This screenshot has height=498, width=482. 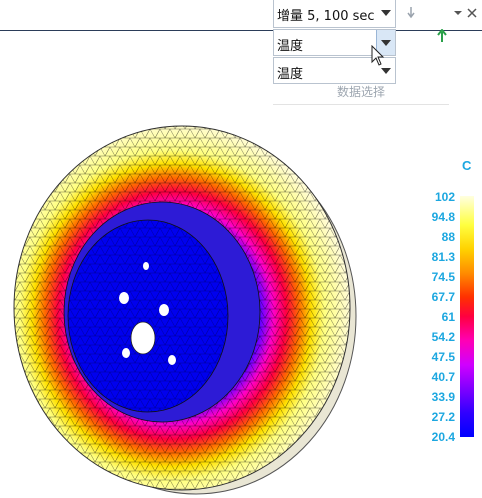 I want to click on mouse-cursor-icon, so click(x=378, y=55).